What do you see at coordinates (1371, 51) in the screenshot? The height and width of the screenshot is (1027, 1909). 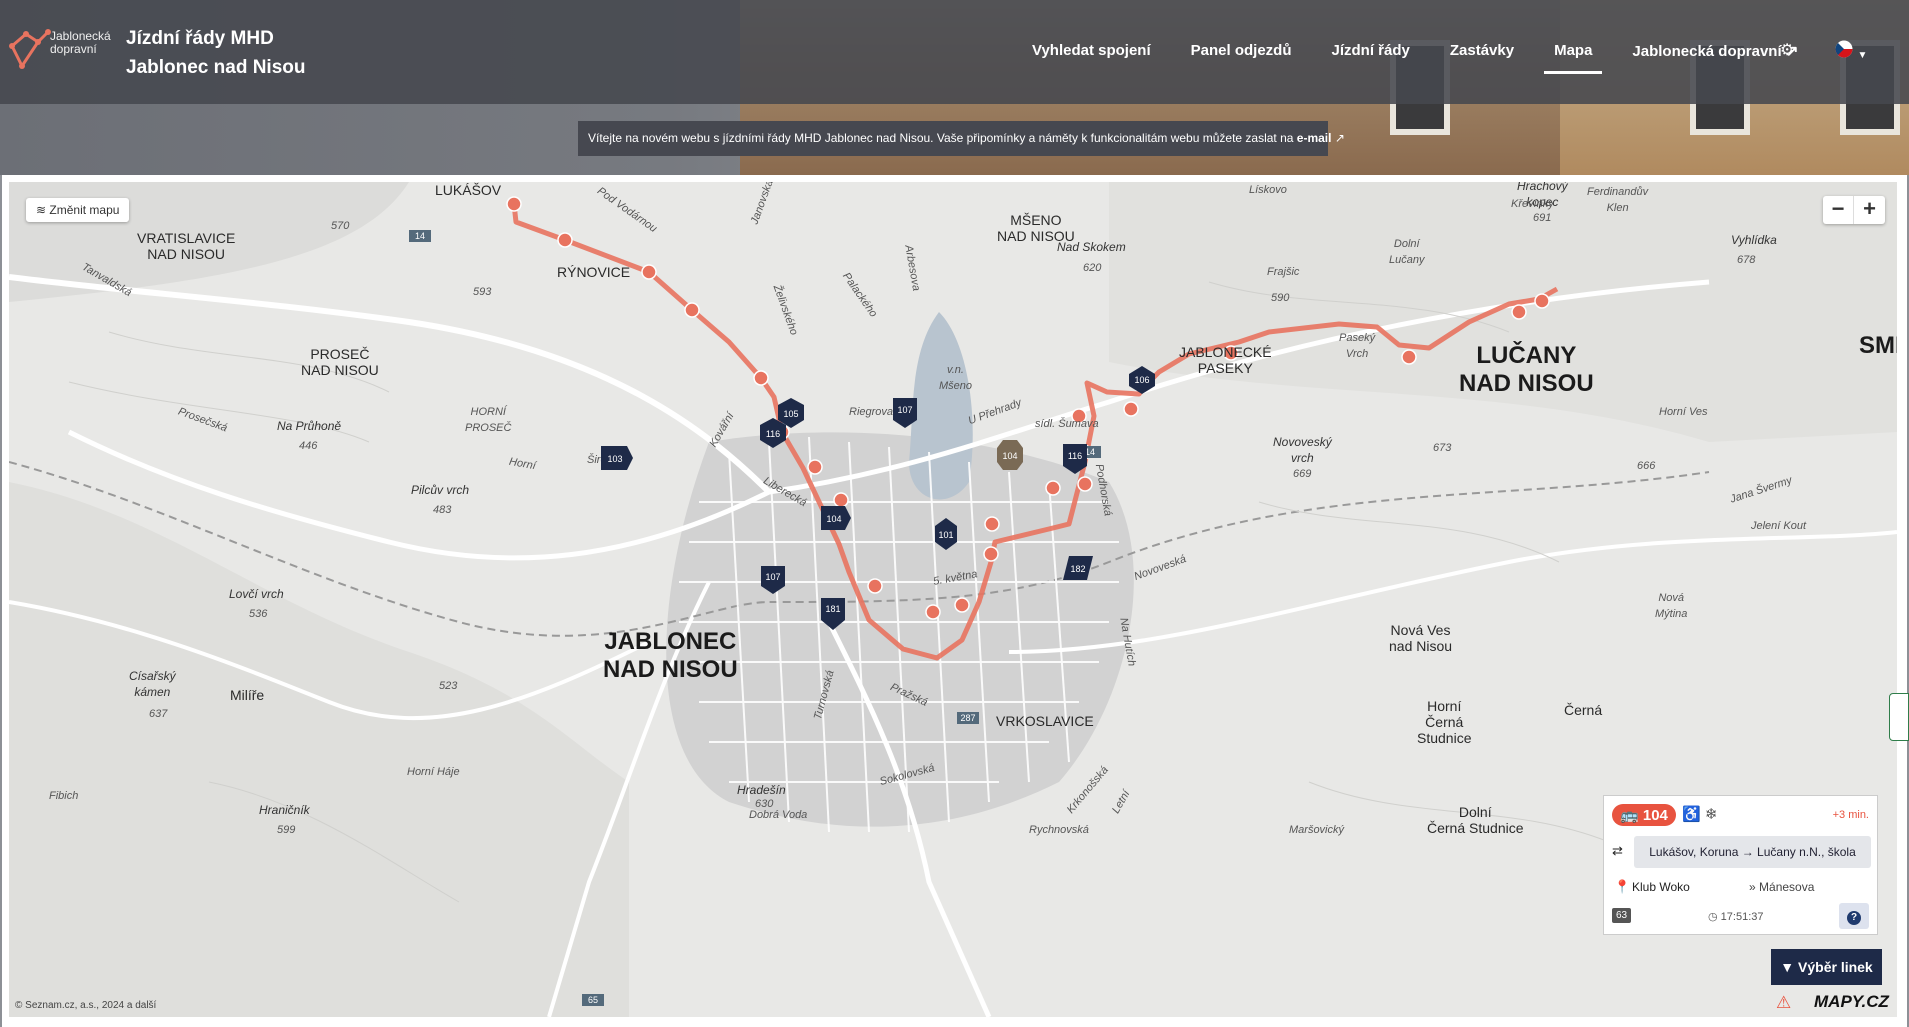 I see `nav-timetables: Jízdní řády` at bounding box center [1371, 51].